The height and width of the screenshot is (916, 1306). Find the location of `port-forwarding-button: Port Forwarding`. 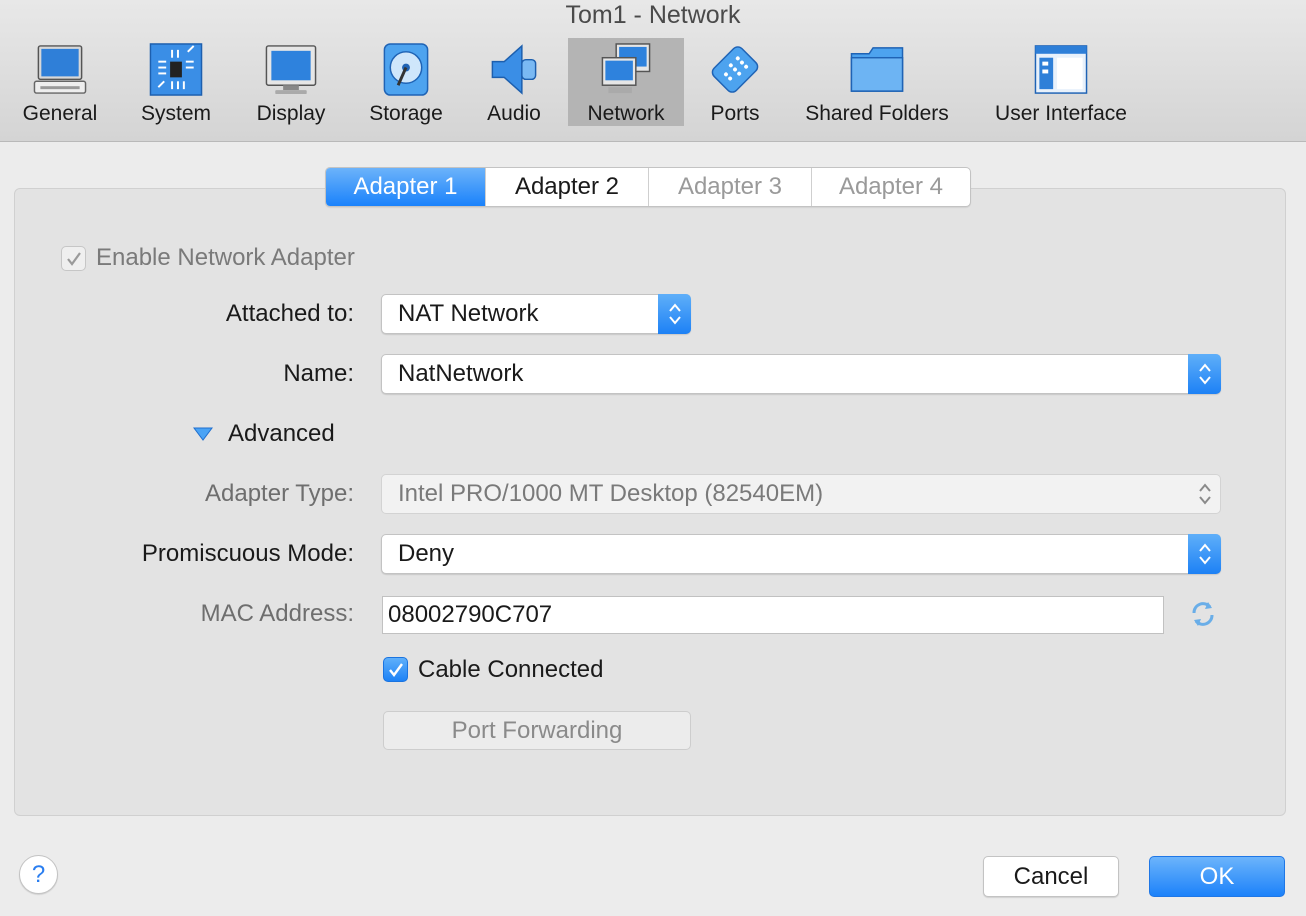

port-forwarding-button: Port Forwarding is located at coordinates (537, 730).